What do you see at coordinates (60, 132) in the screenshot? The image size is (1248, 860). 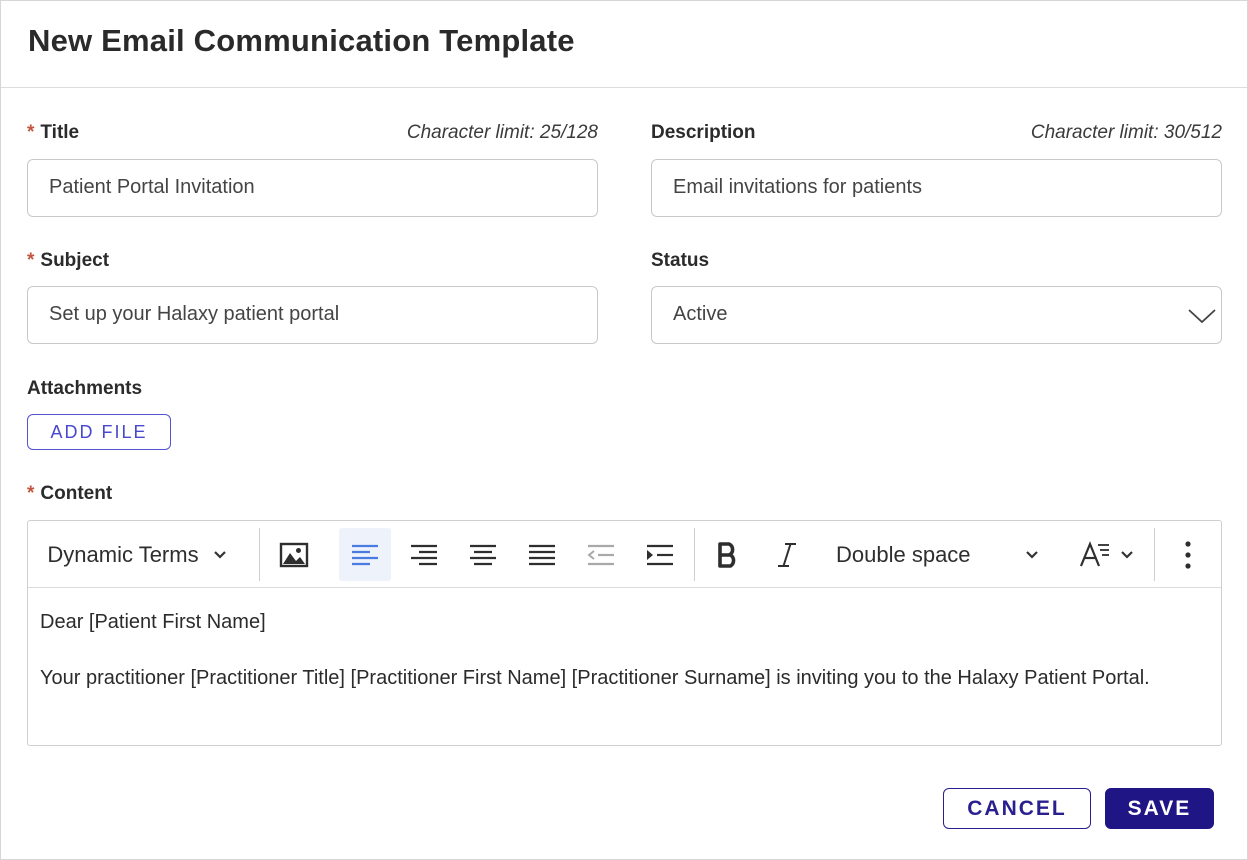 I see `title-label-text: Title` at bounding box center [60, 132].